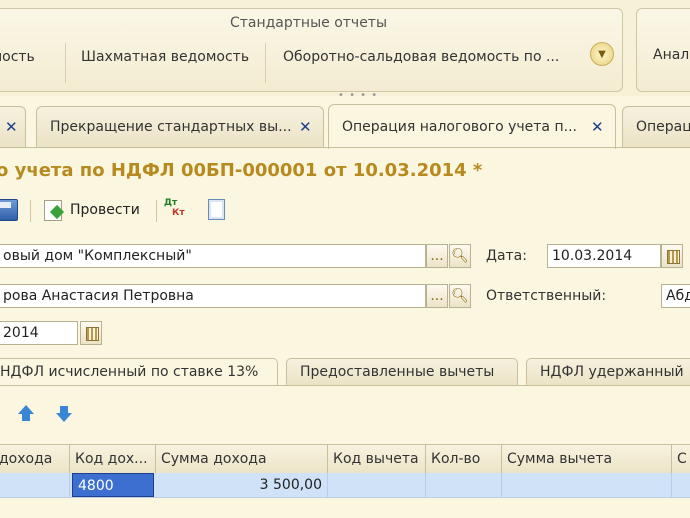 The height and width of the screenshot is (518, 690). I want to click on chevron-down-circle-icon: ▼, so click(602, 54).